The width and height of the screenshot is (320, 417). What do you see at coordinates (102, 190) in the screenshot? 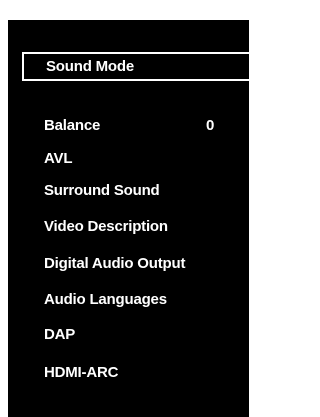
I see `menu-item-label: Surround Sound` at bounding box center [102, 190].